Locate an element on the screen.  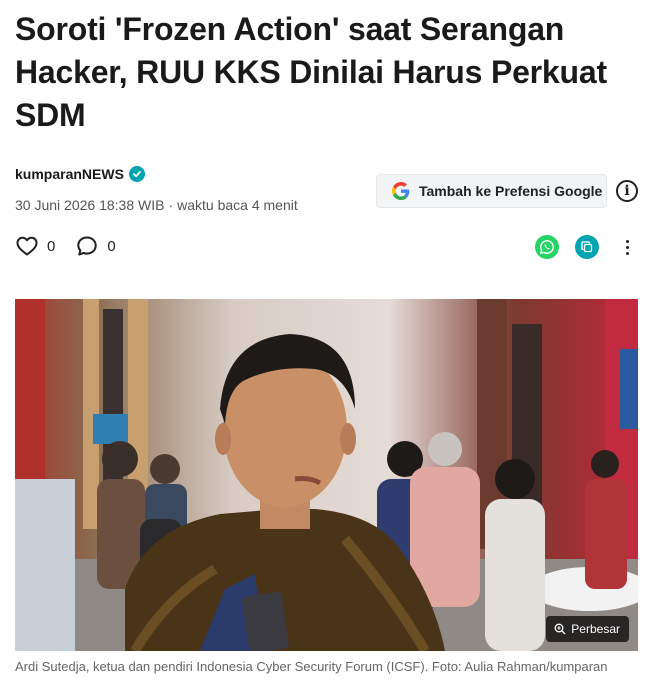
share-whatsapp-button is located at coordinates (547, 247).